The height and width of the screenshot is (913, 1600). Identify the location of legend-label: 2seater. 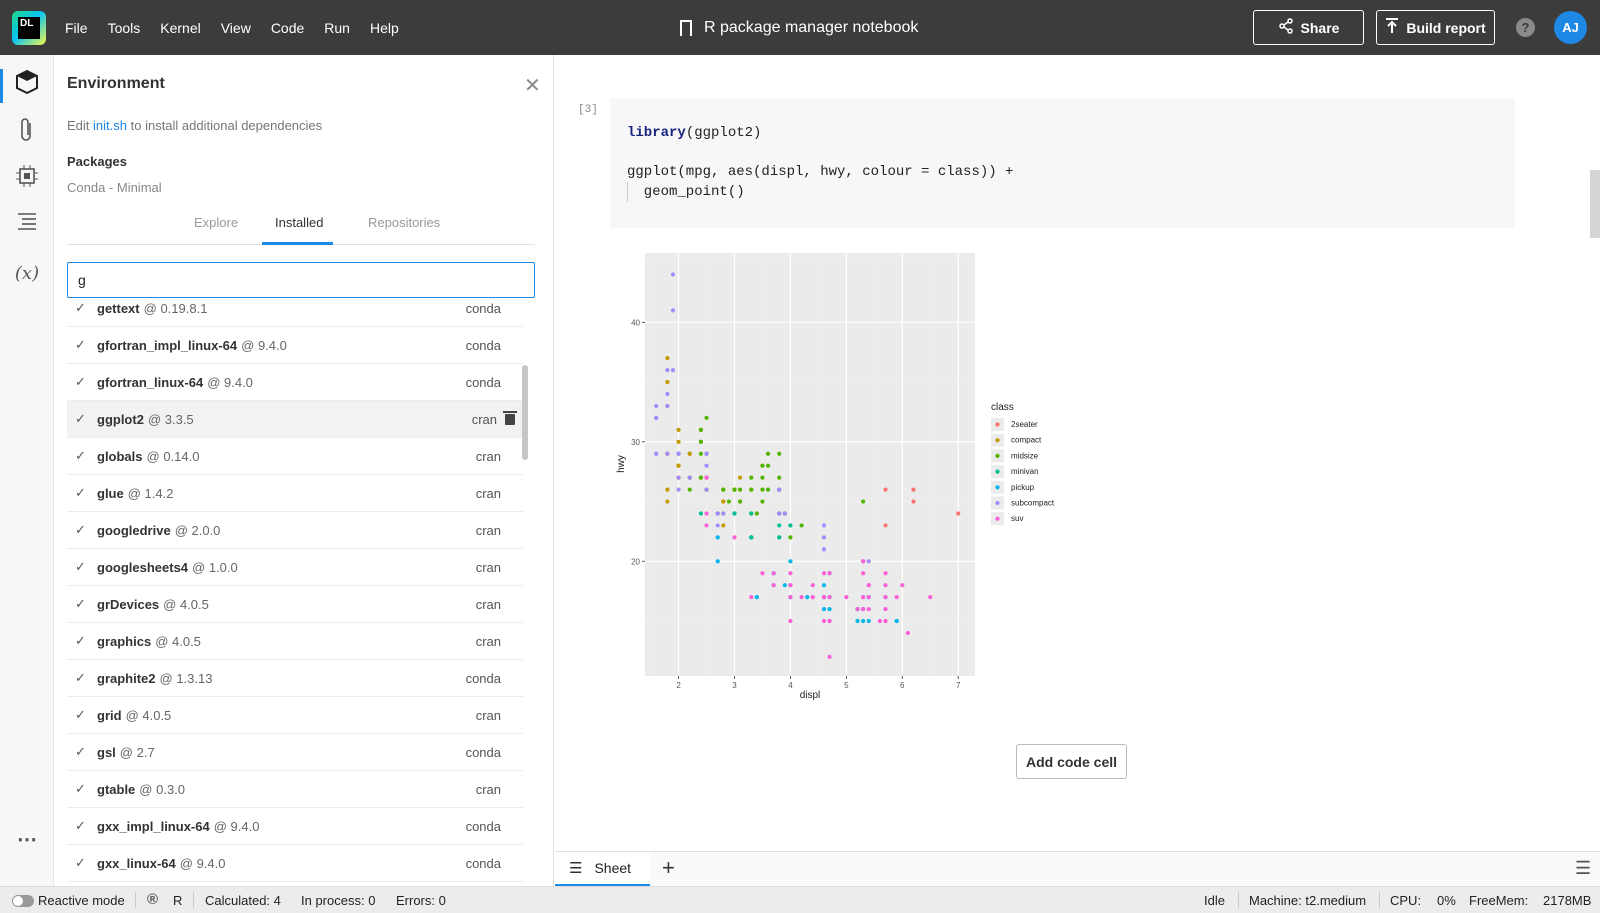
(1024, 424).